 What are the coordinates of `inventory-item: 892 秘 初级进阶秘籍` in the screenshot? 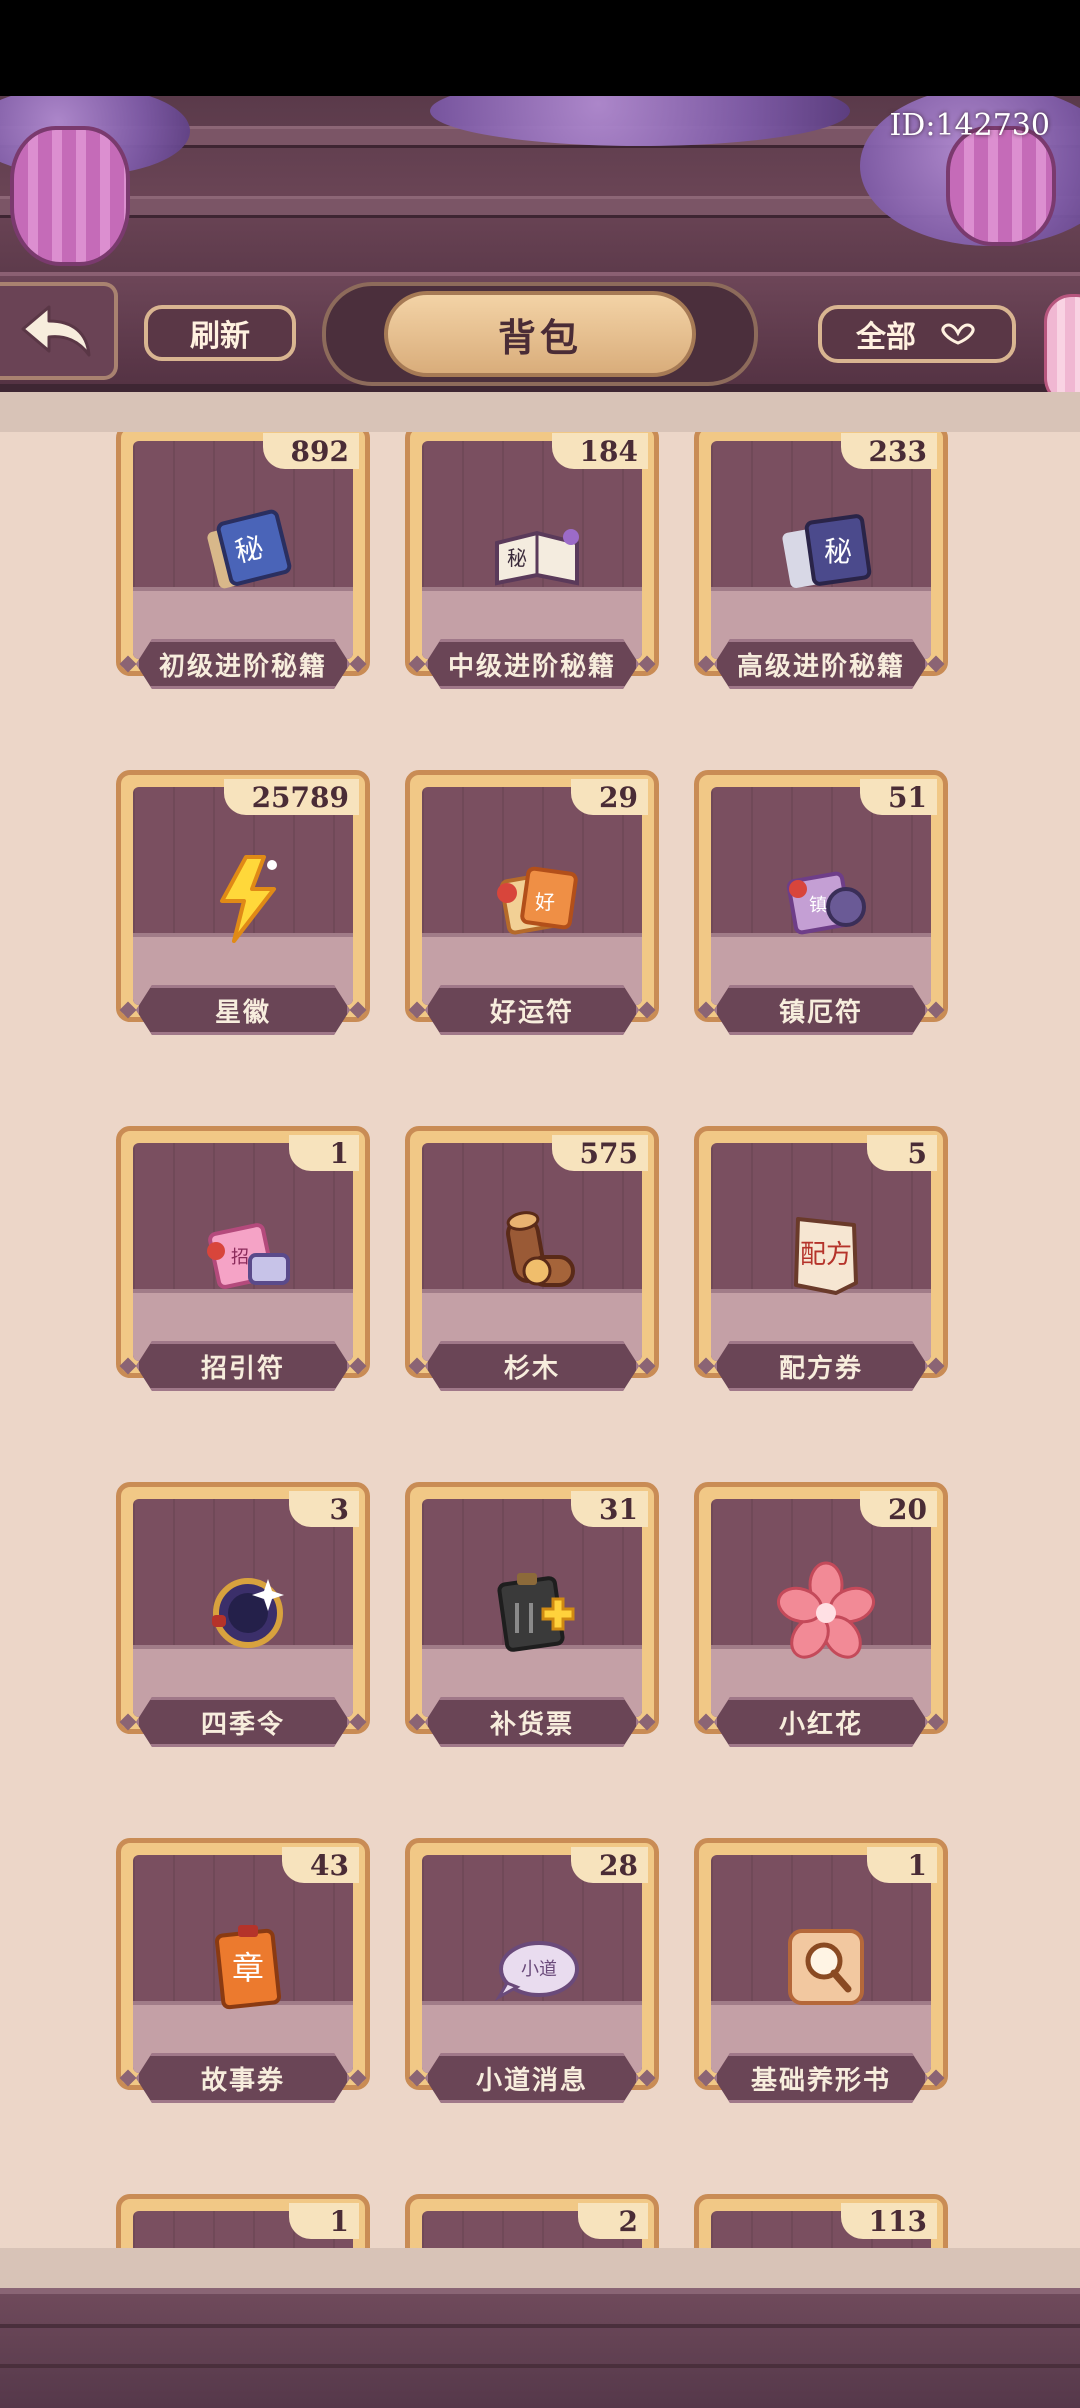 It's located at (243, 574).